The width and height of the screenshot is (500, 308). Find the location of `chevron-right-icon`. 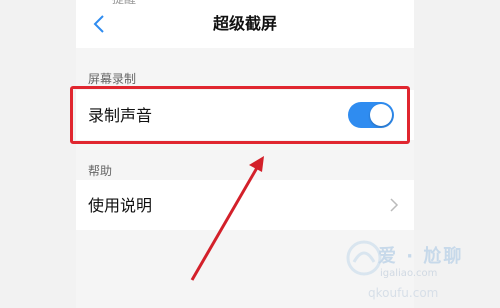

chevron-right-icon is located at coordinates (394, 205).